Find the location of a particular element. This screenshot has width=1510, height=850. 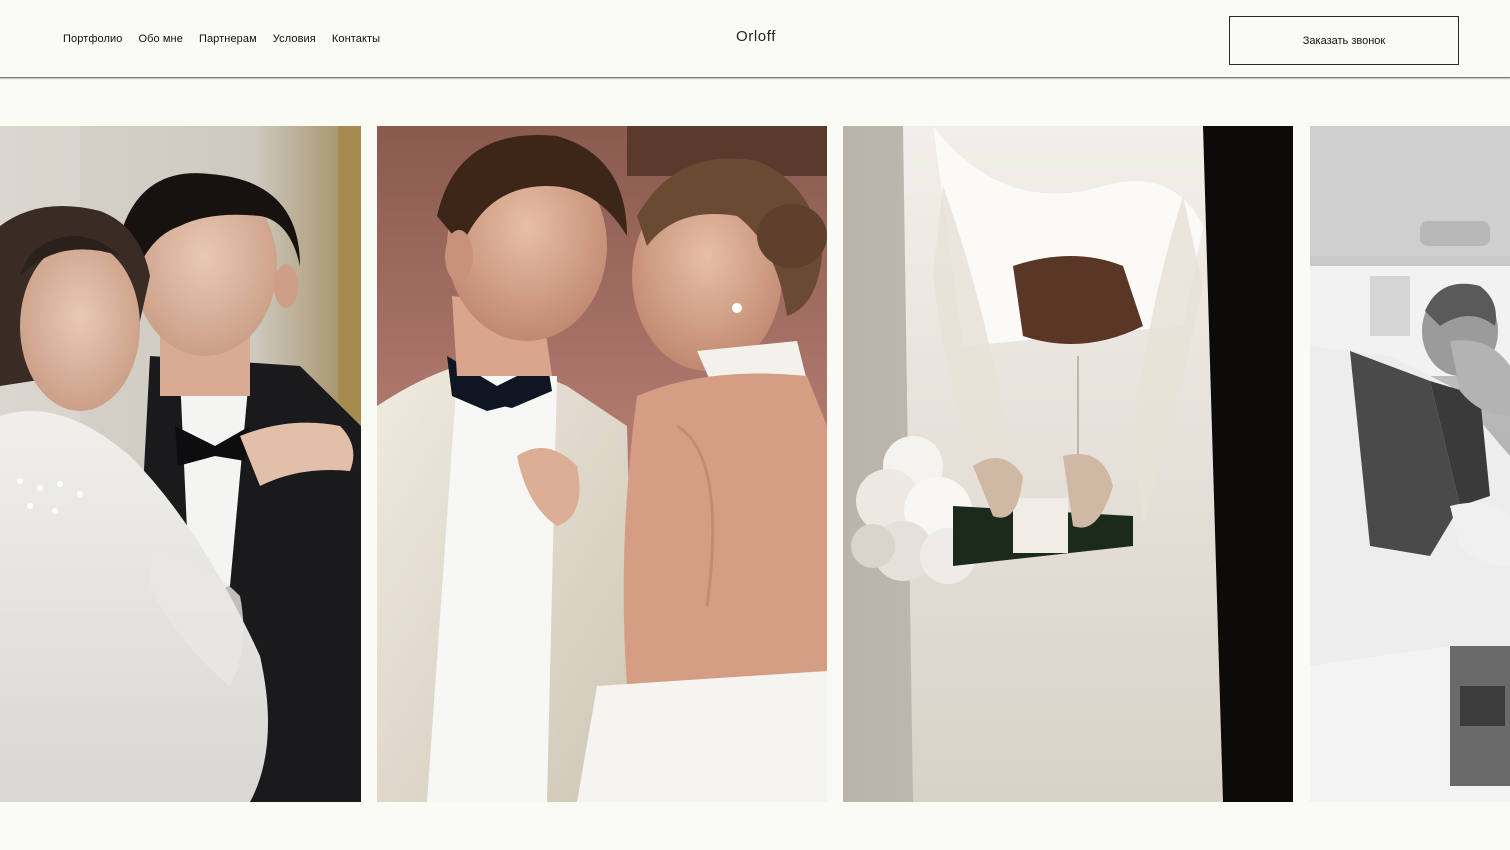

nav-item-contacts: Контакты is located at coordinates (356, 39).